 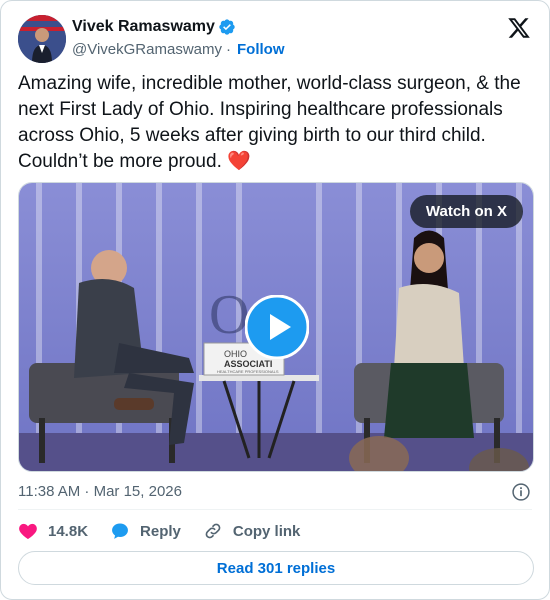 What do you see at coordinates (519, 28) in the screenshot?
I see `x-logo-icon` at bounding box center [519, 28].